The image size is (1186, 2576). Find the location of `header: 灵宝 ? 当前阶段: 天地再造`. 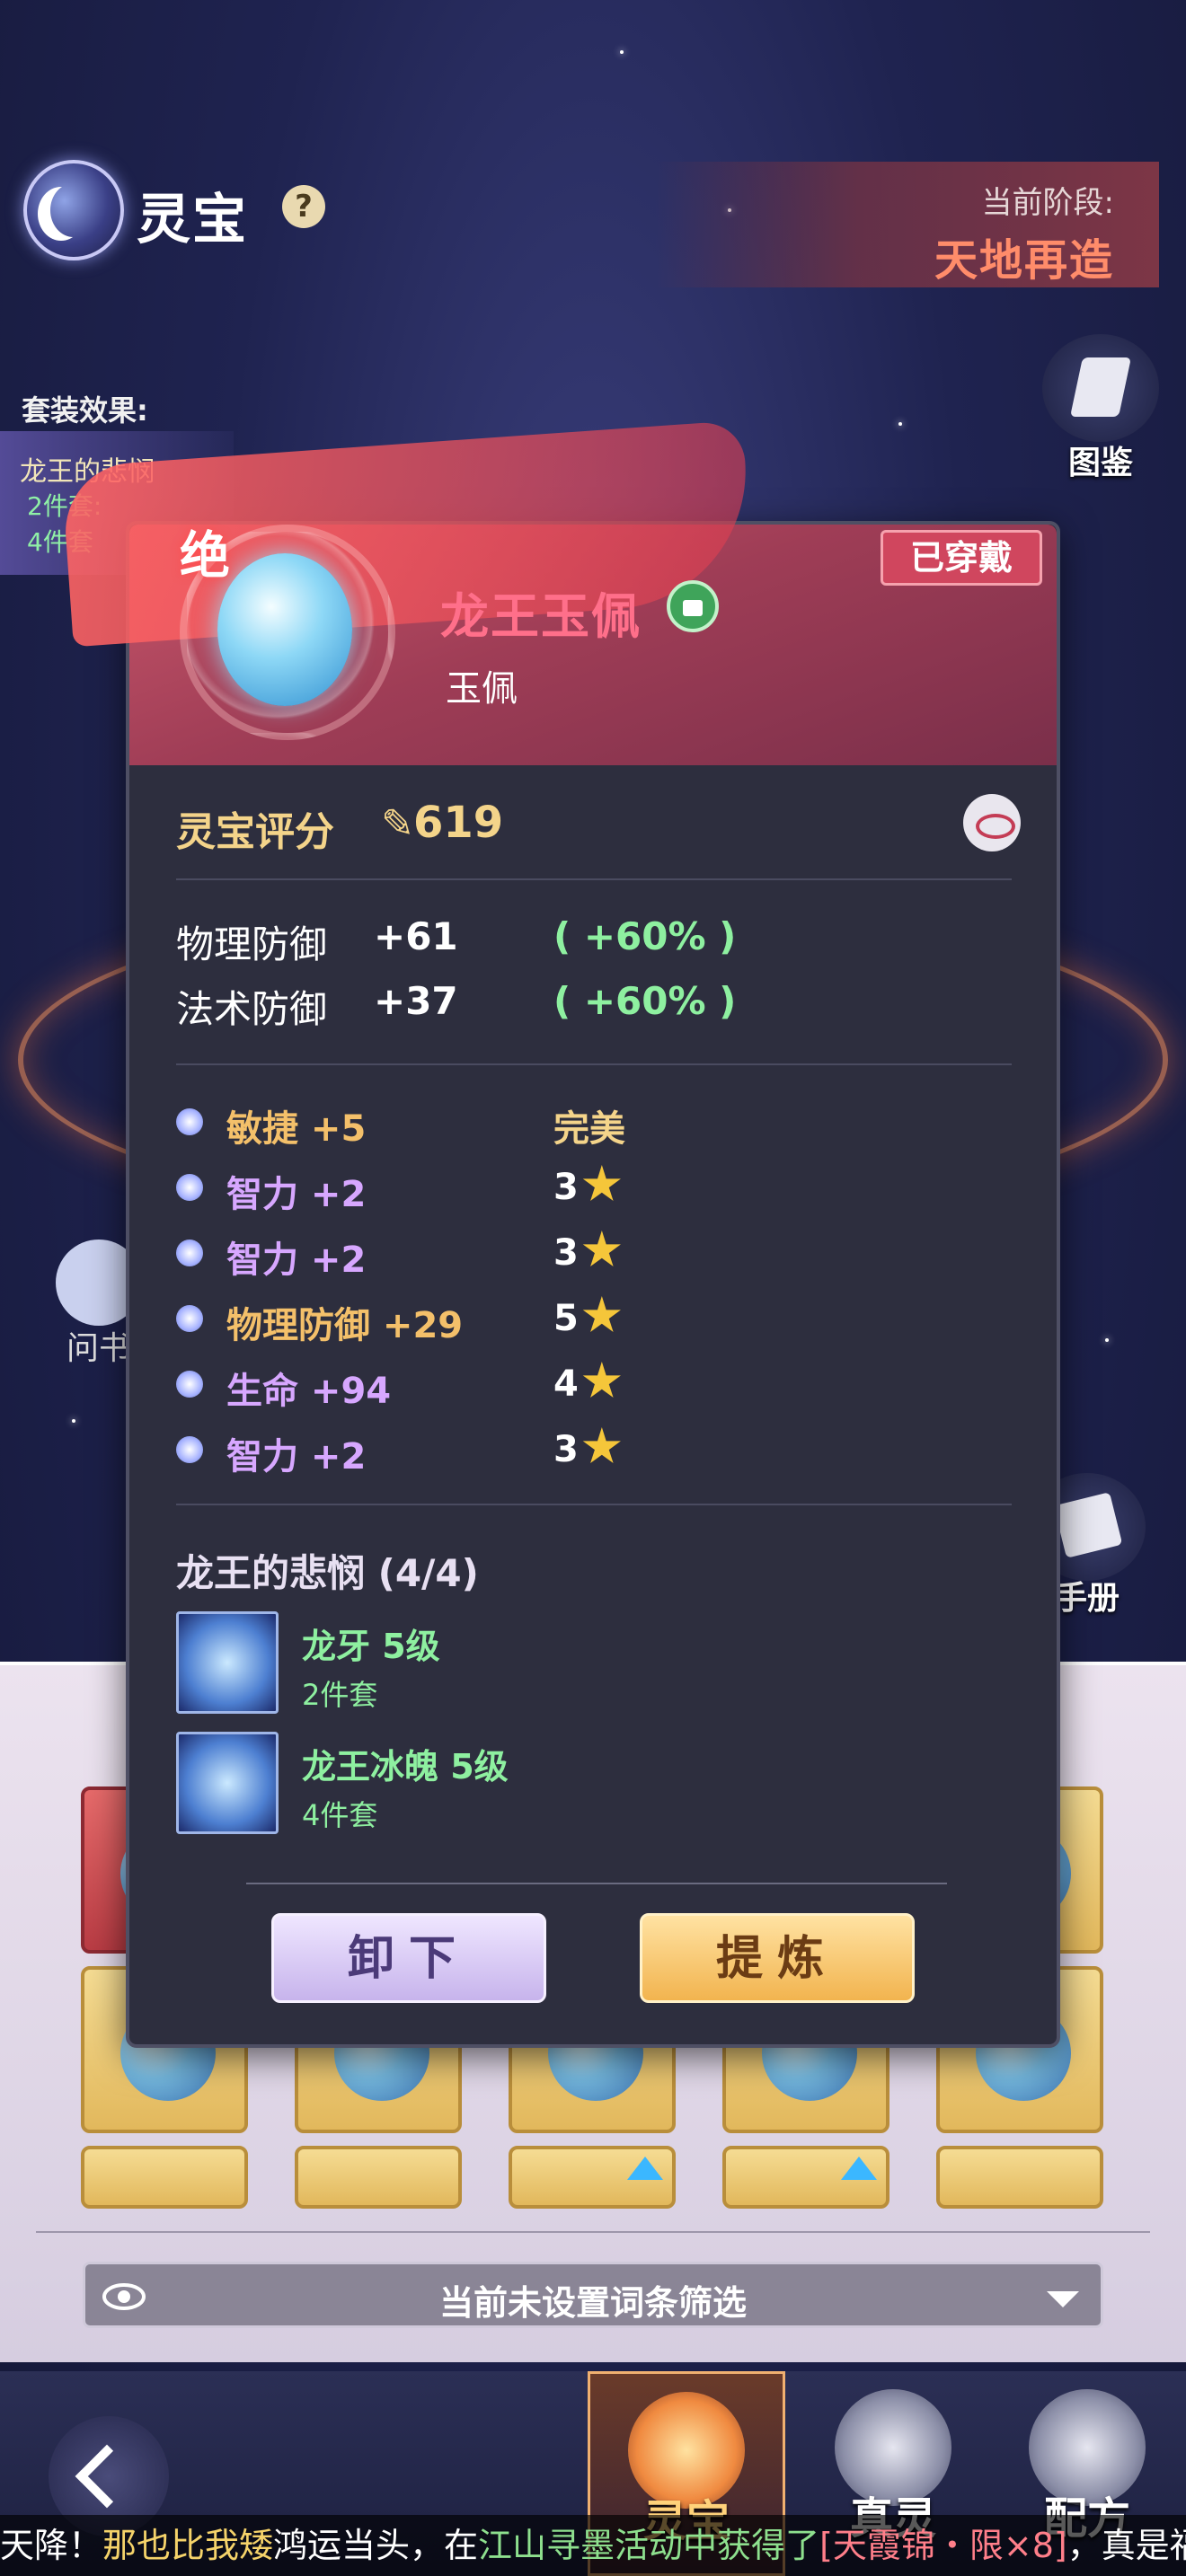

header: 灵宝 ? 当前阶段: 天地再造 is located at coordinates (593, 220).